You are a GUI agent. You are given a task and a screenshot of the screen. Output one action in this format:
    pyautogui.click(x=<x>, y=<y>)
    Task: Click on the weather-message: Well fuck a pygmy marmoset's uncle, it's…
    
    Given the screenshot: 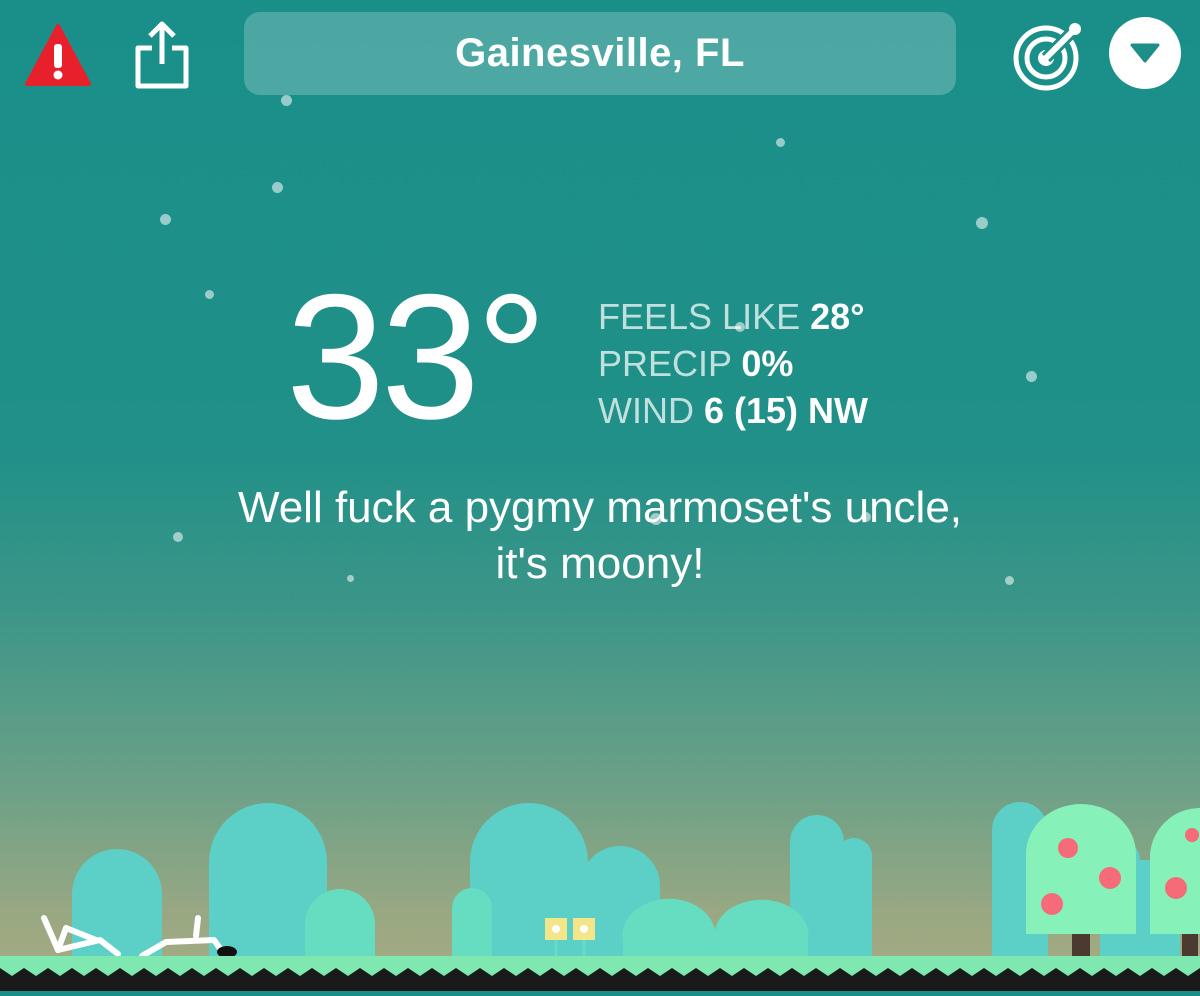 What is the action you would take?
    pyautogui.click(x=600, y=536)
    